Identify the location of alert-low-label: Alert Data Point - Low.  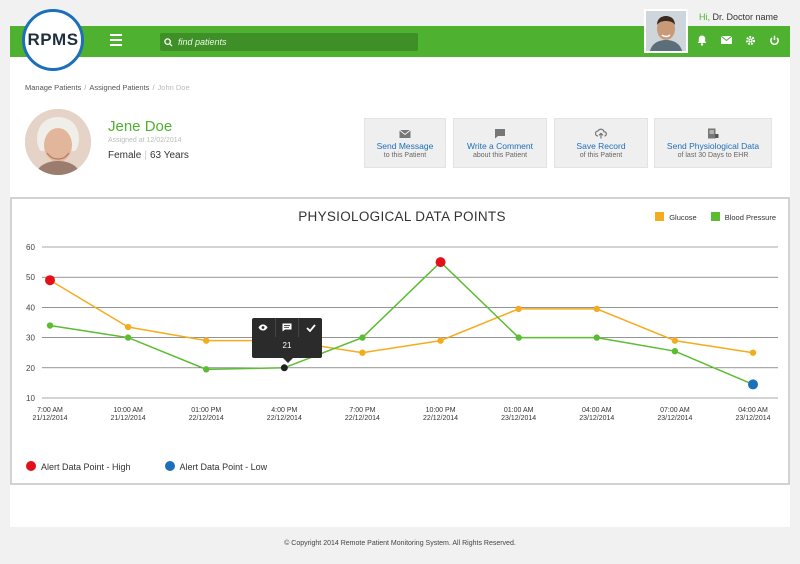
(223, 467).